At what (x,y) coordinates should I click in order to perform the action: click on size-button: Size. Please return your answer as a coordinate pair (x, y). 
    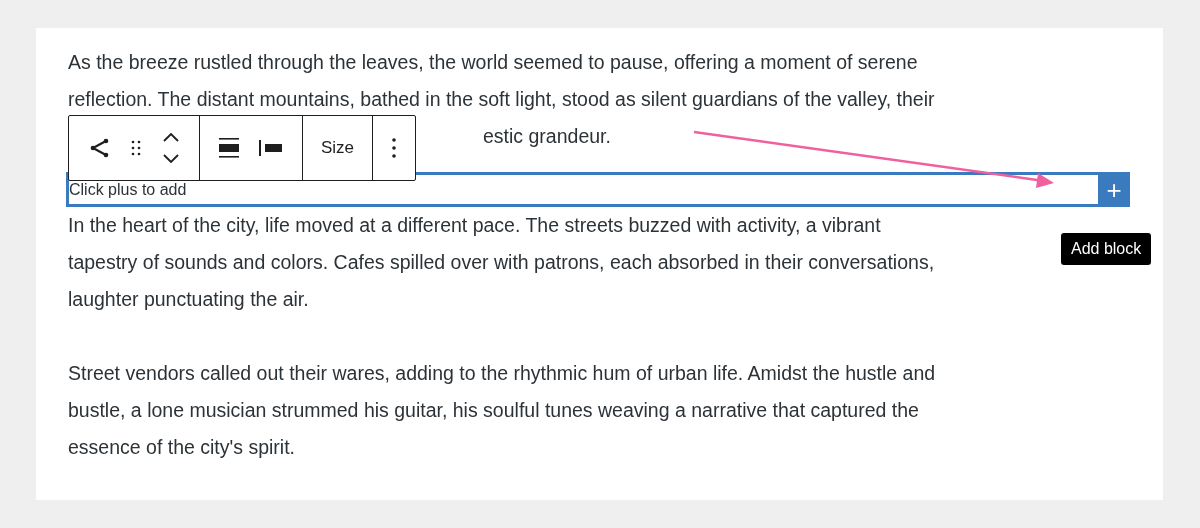
    Looking at the image, I should click on (338, 148).